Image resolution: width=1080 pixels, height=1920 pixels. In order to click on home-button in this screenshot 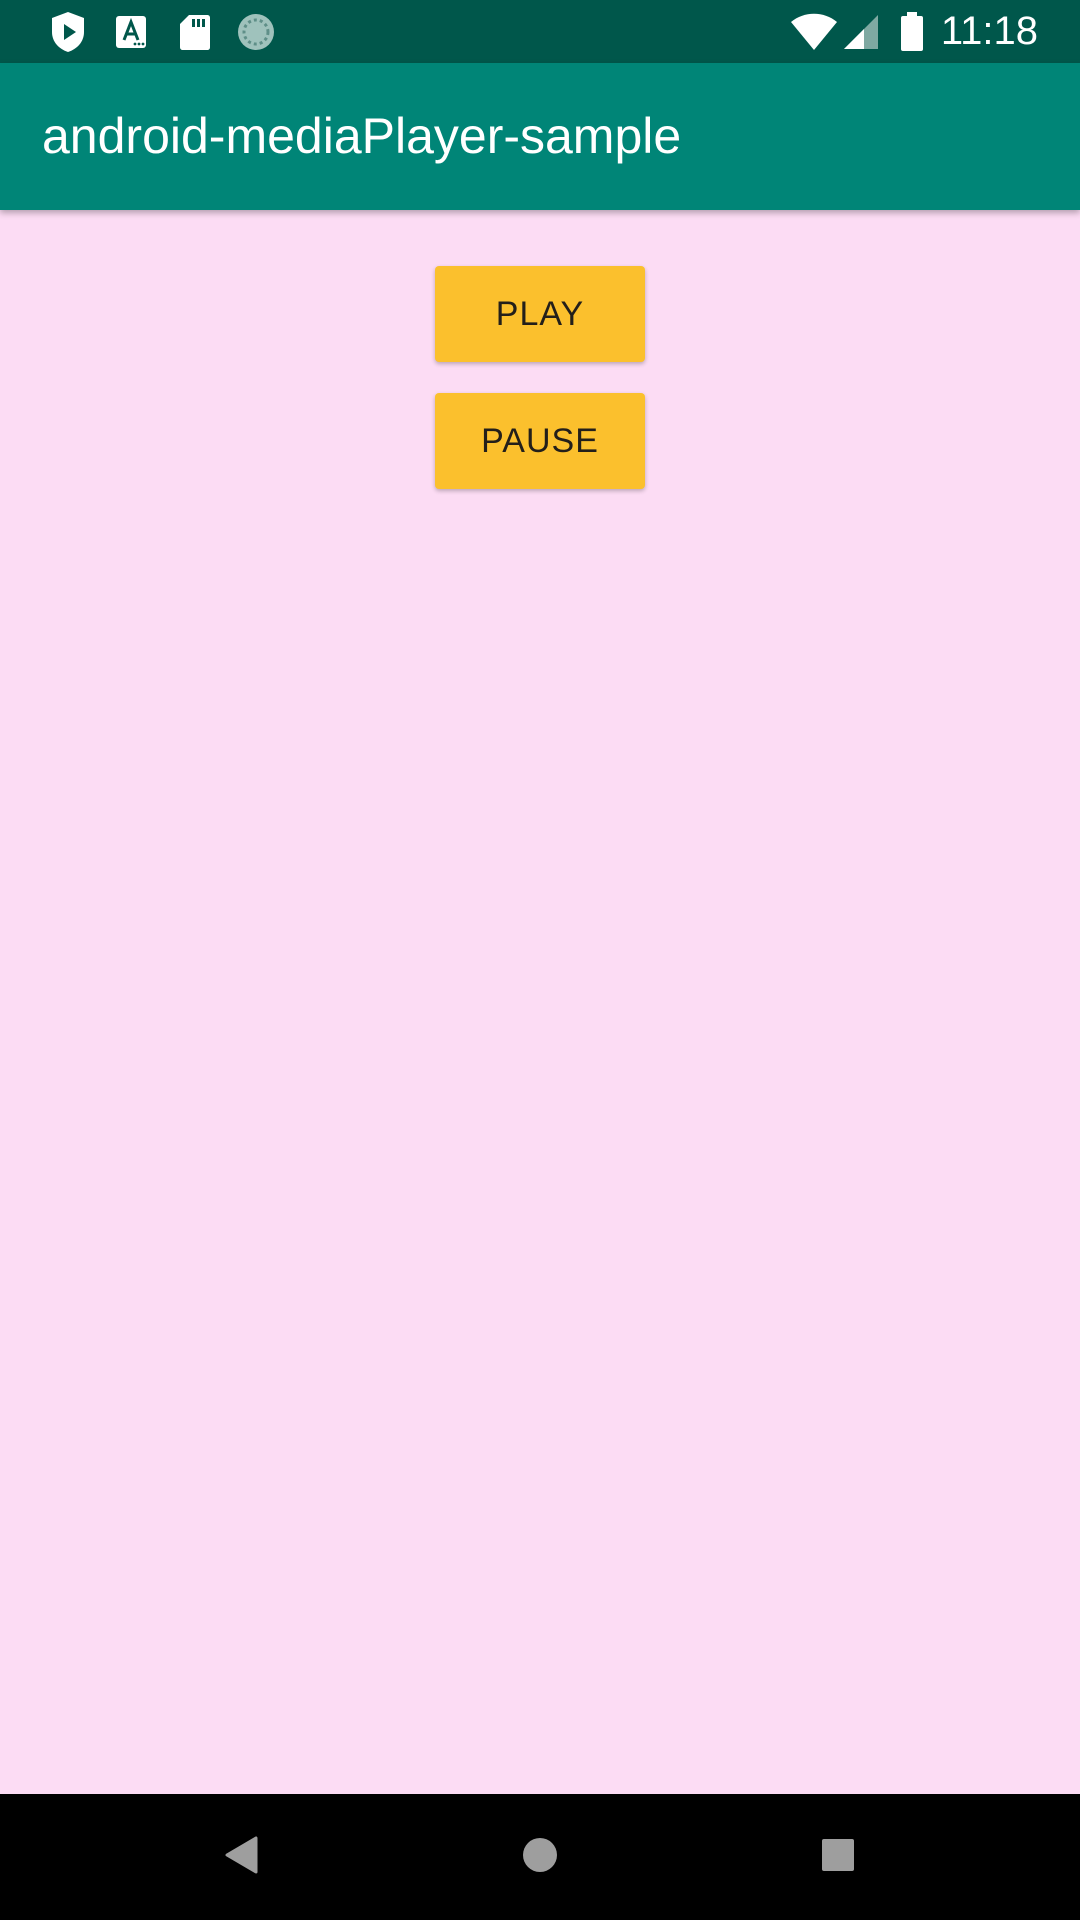, I will do `click(540, 1857)`.